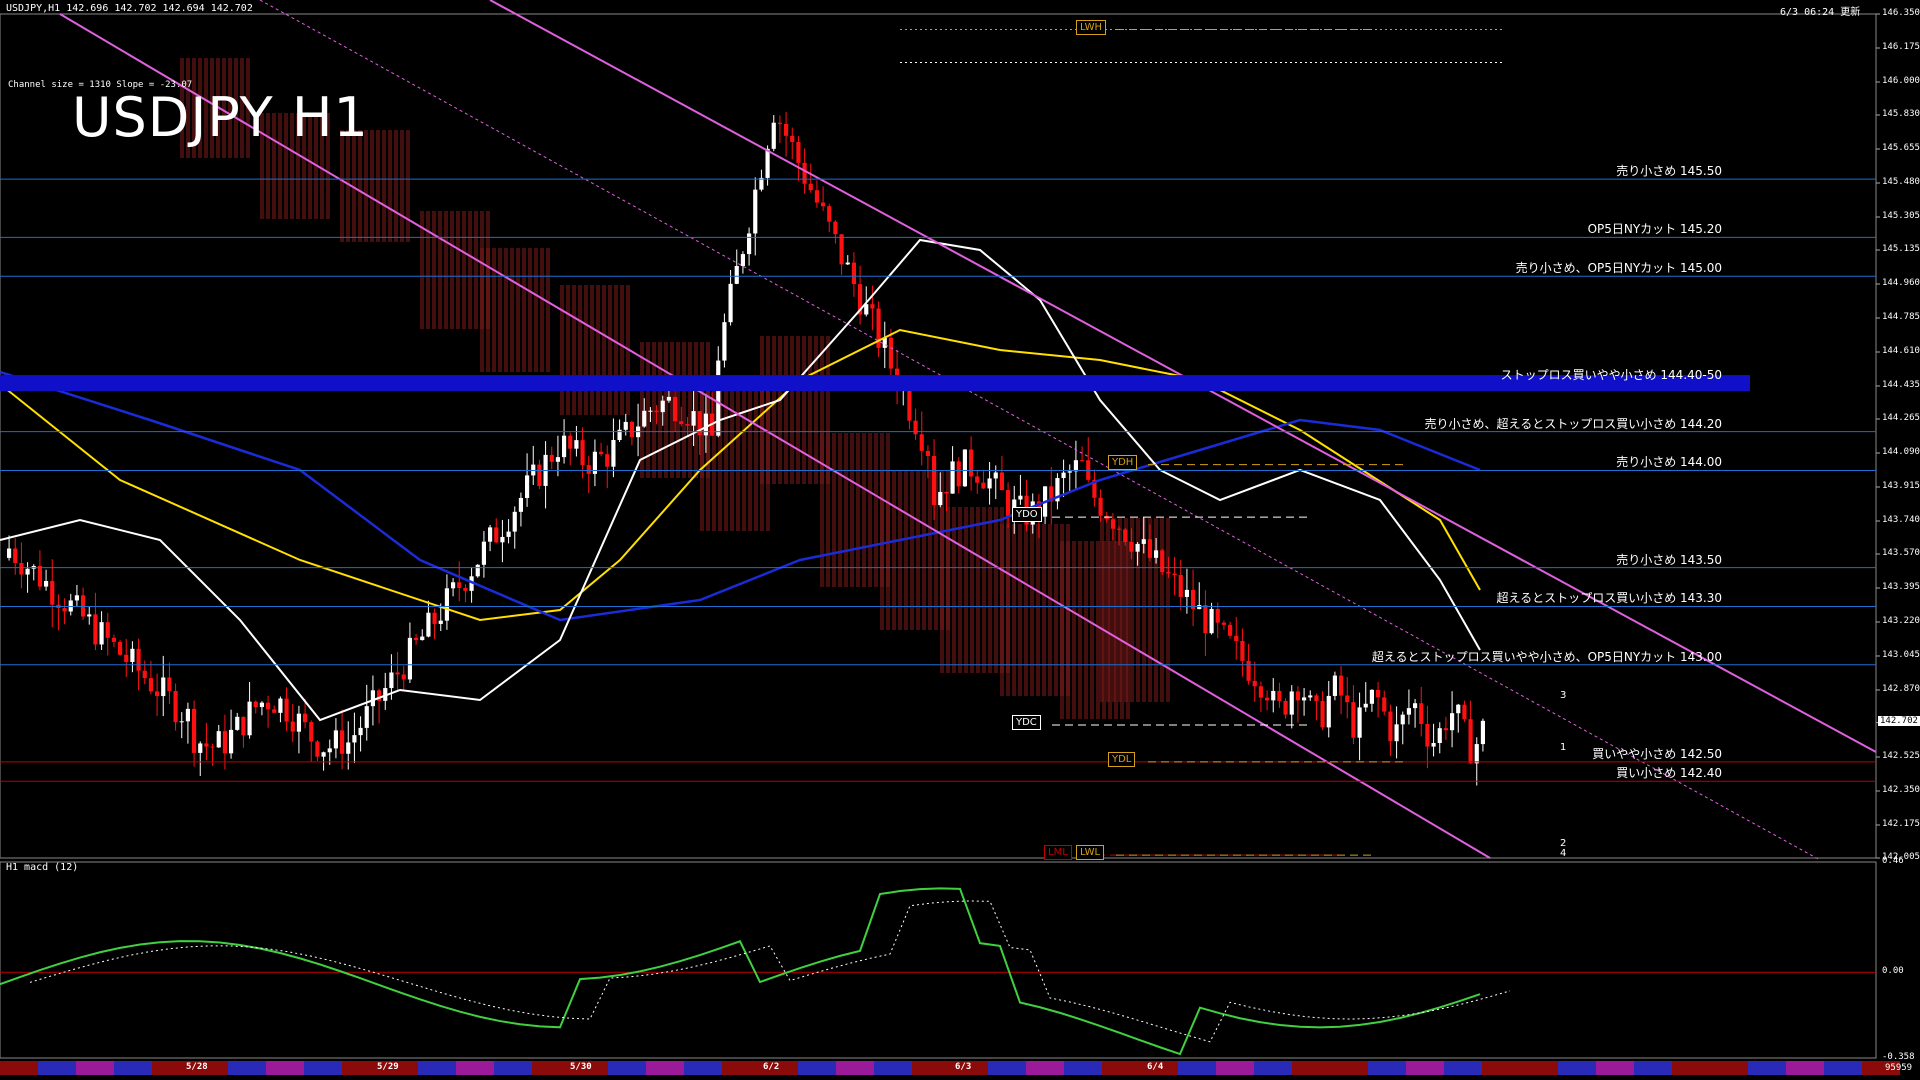 The height and width of the screenshot is (1080, 1920). I want to click on level-label: 買い小さめ 142.40, so click(1669, 773).